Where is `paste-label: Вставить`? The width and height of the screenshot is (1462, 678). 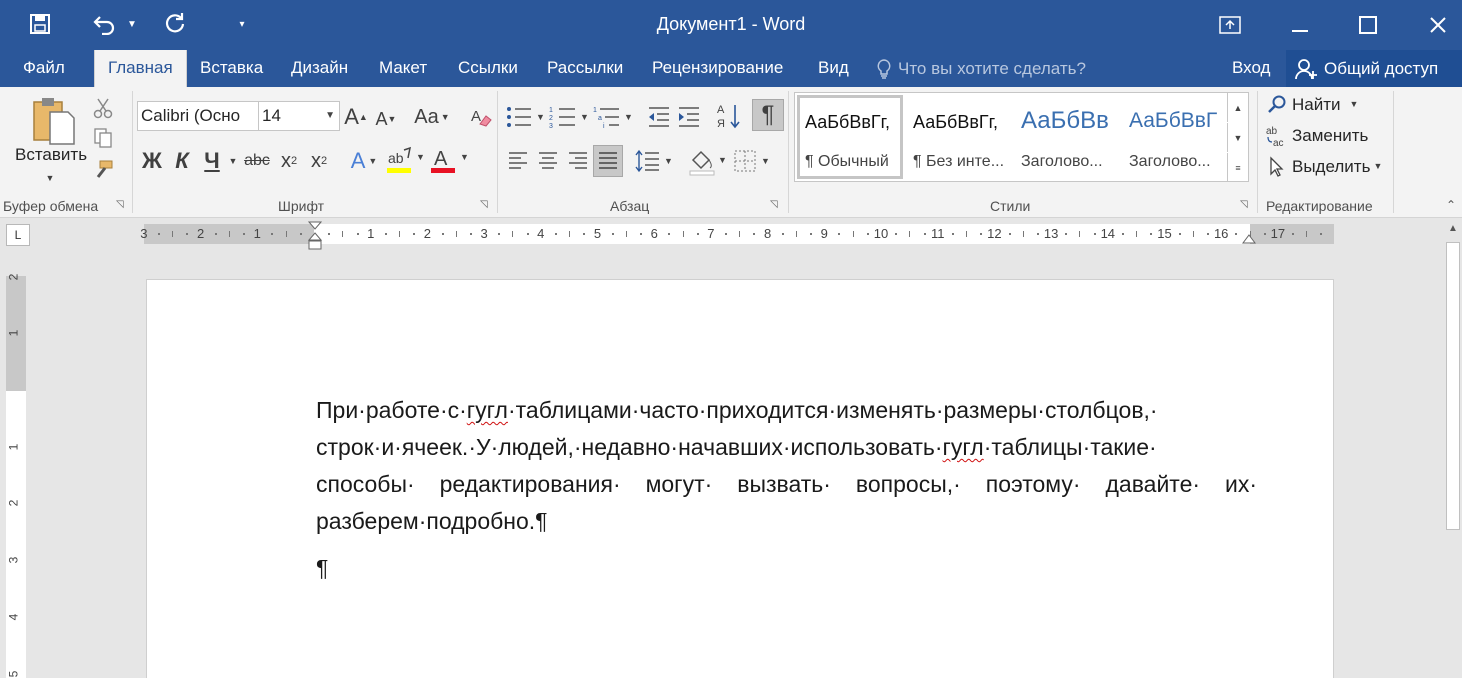 paste-label: Вставить is located at coordinates (51, 155).